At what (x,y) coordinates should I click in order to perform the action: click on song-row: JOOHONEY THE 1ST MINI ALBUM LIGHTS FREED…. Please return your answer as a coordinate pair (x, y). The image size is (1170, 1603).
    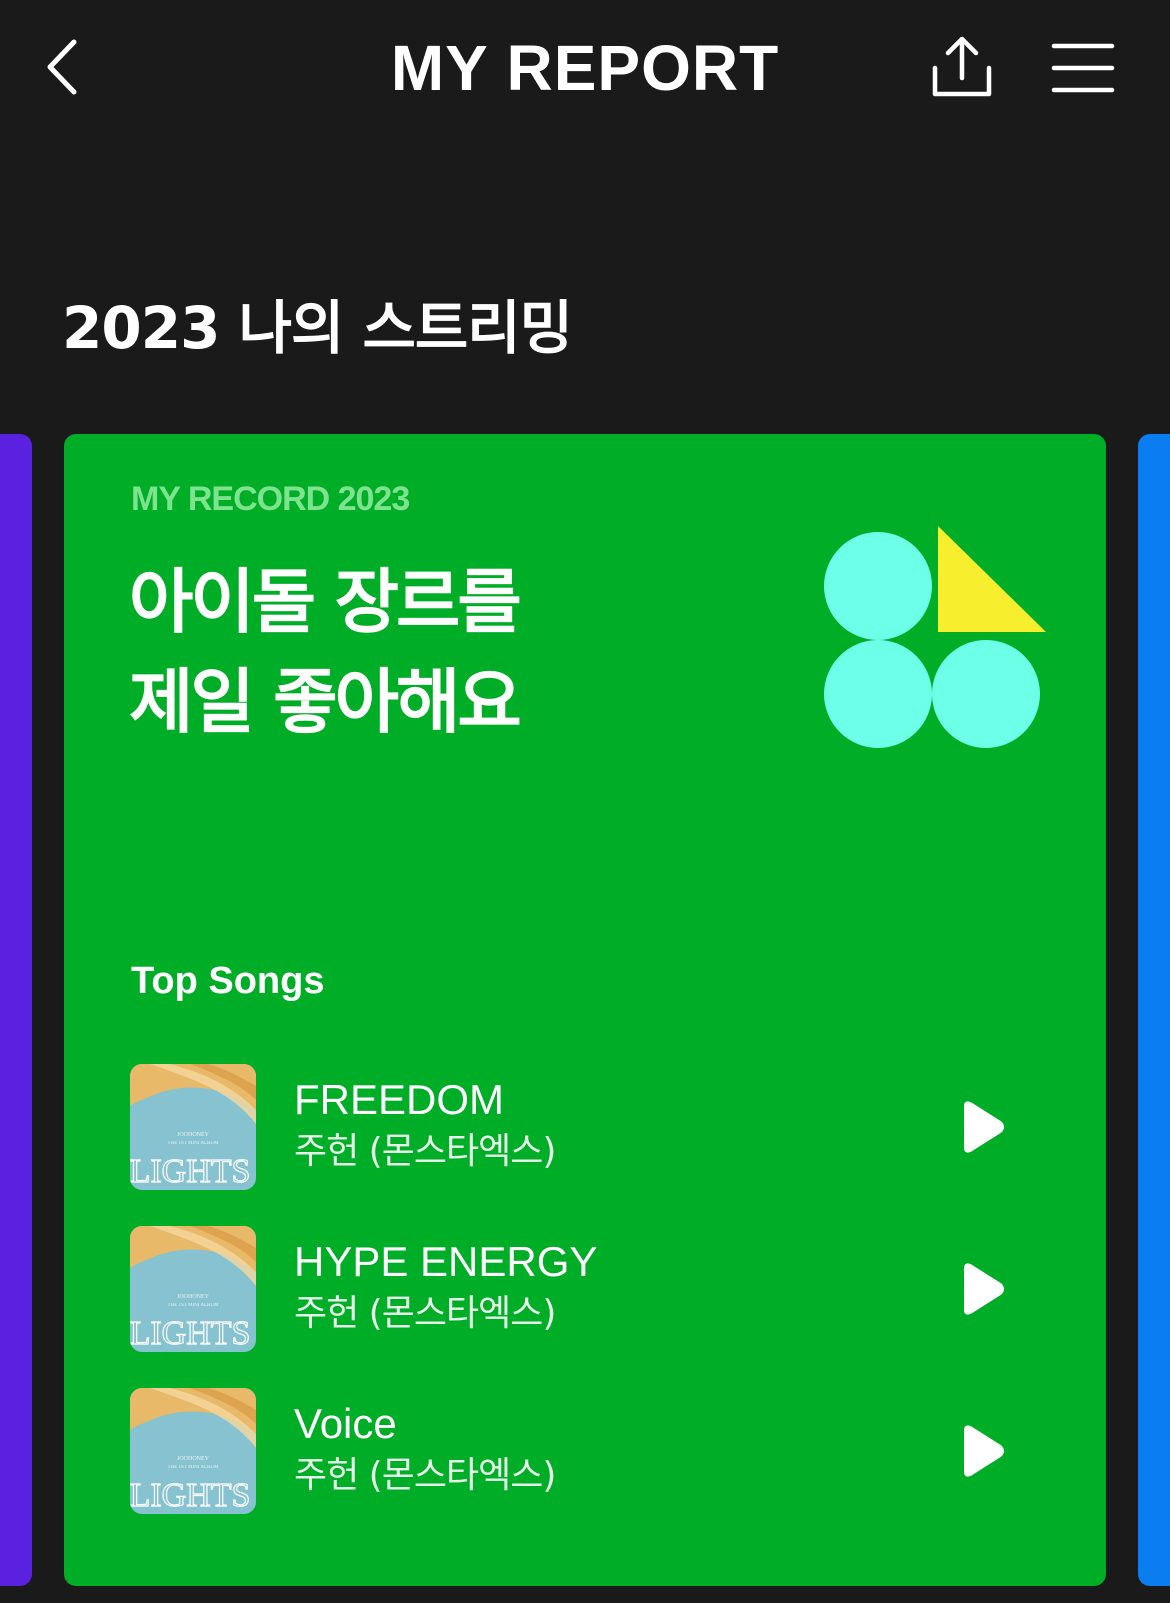
    Looking at the image, I should click on (585, 1127).